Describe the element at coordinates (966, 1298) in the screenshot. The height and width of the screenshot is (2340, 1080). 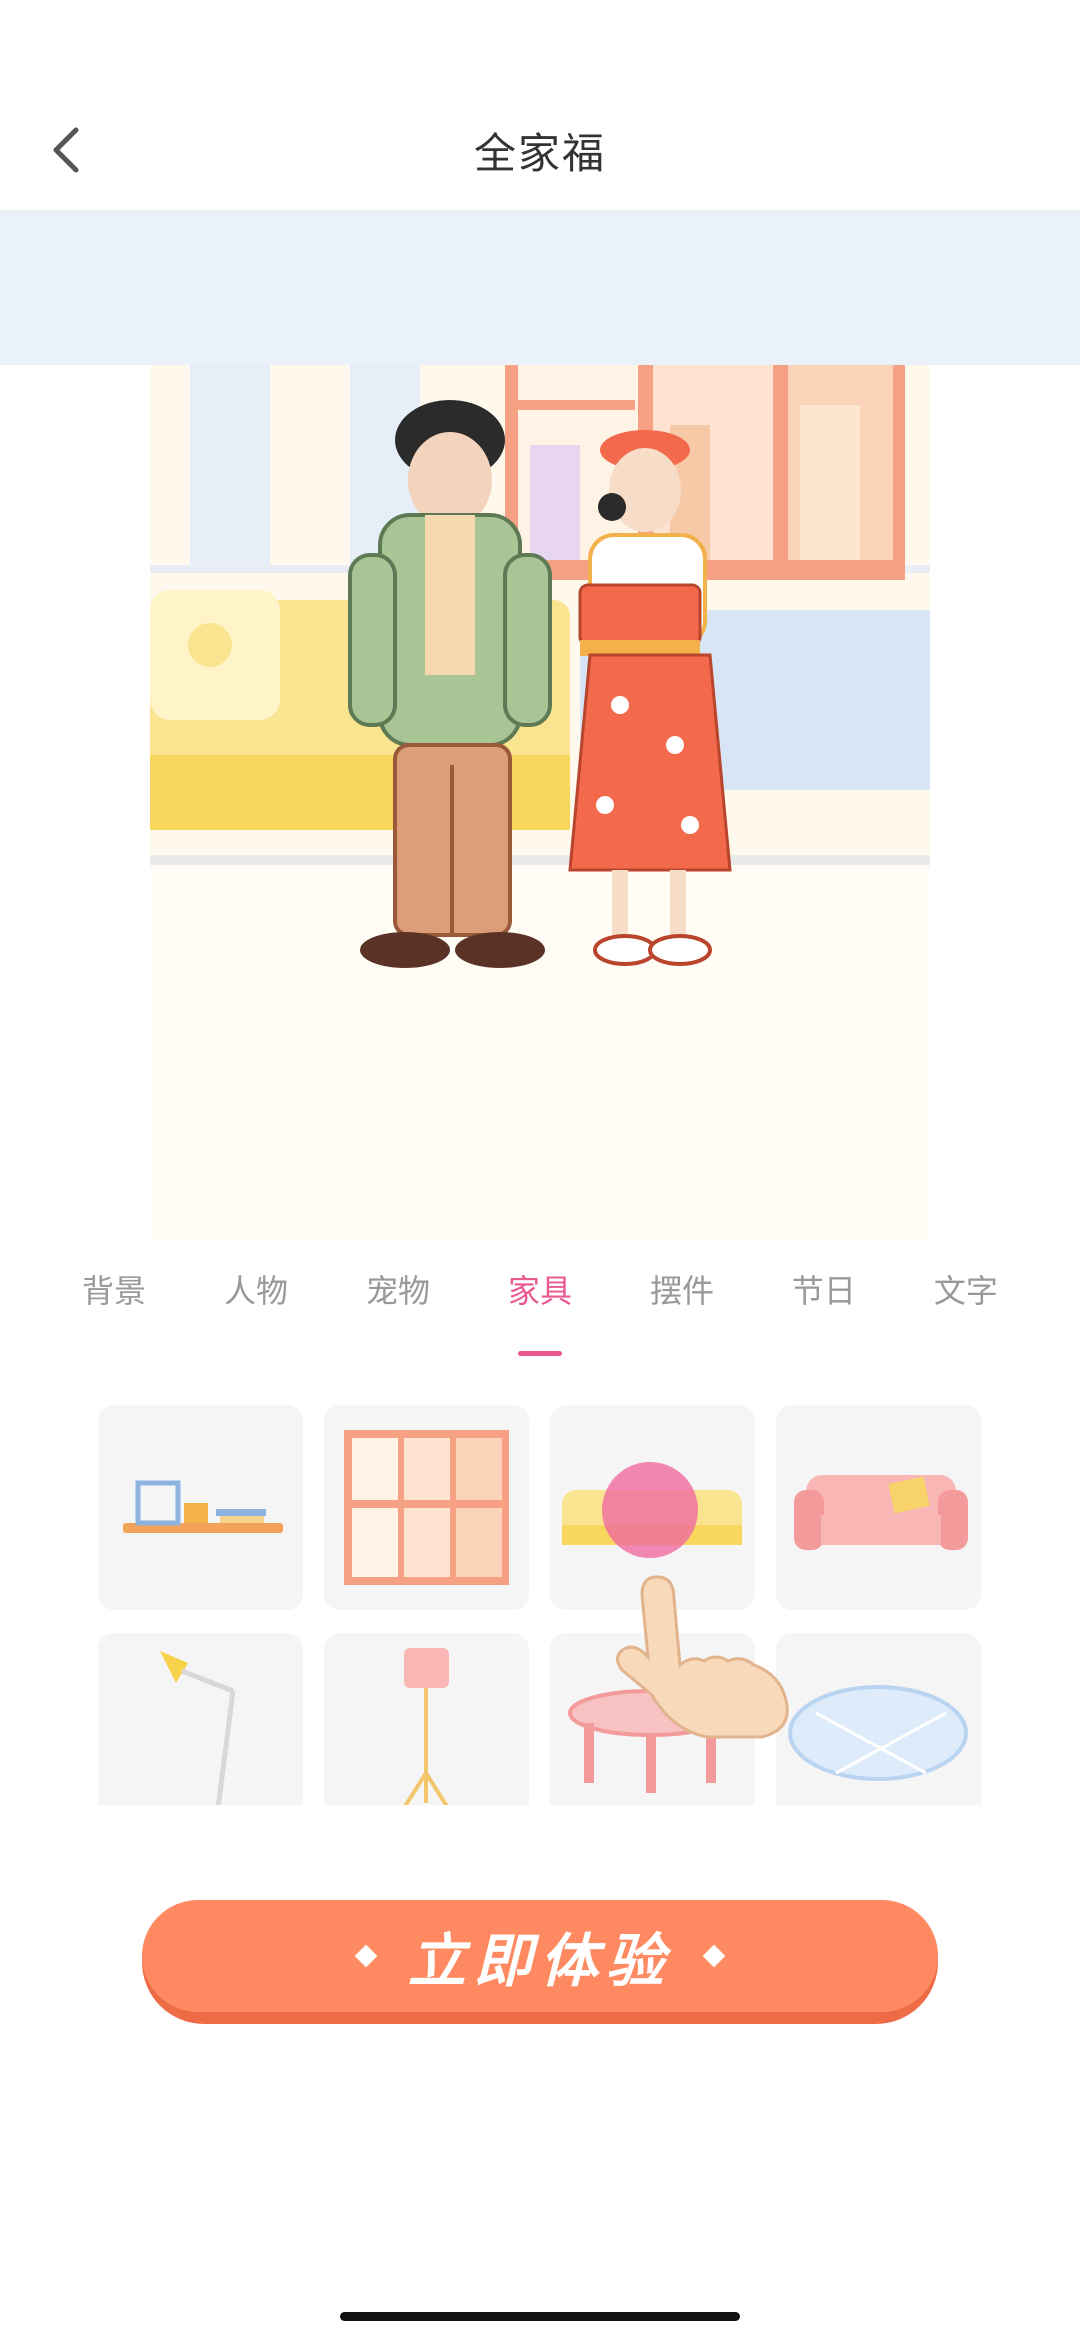
I see `tab-text: 文字` at that location.